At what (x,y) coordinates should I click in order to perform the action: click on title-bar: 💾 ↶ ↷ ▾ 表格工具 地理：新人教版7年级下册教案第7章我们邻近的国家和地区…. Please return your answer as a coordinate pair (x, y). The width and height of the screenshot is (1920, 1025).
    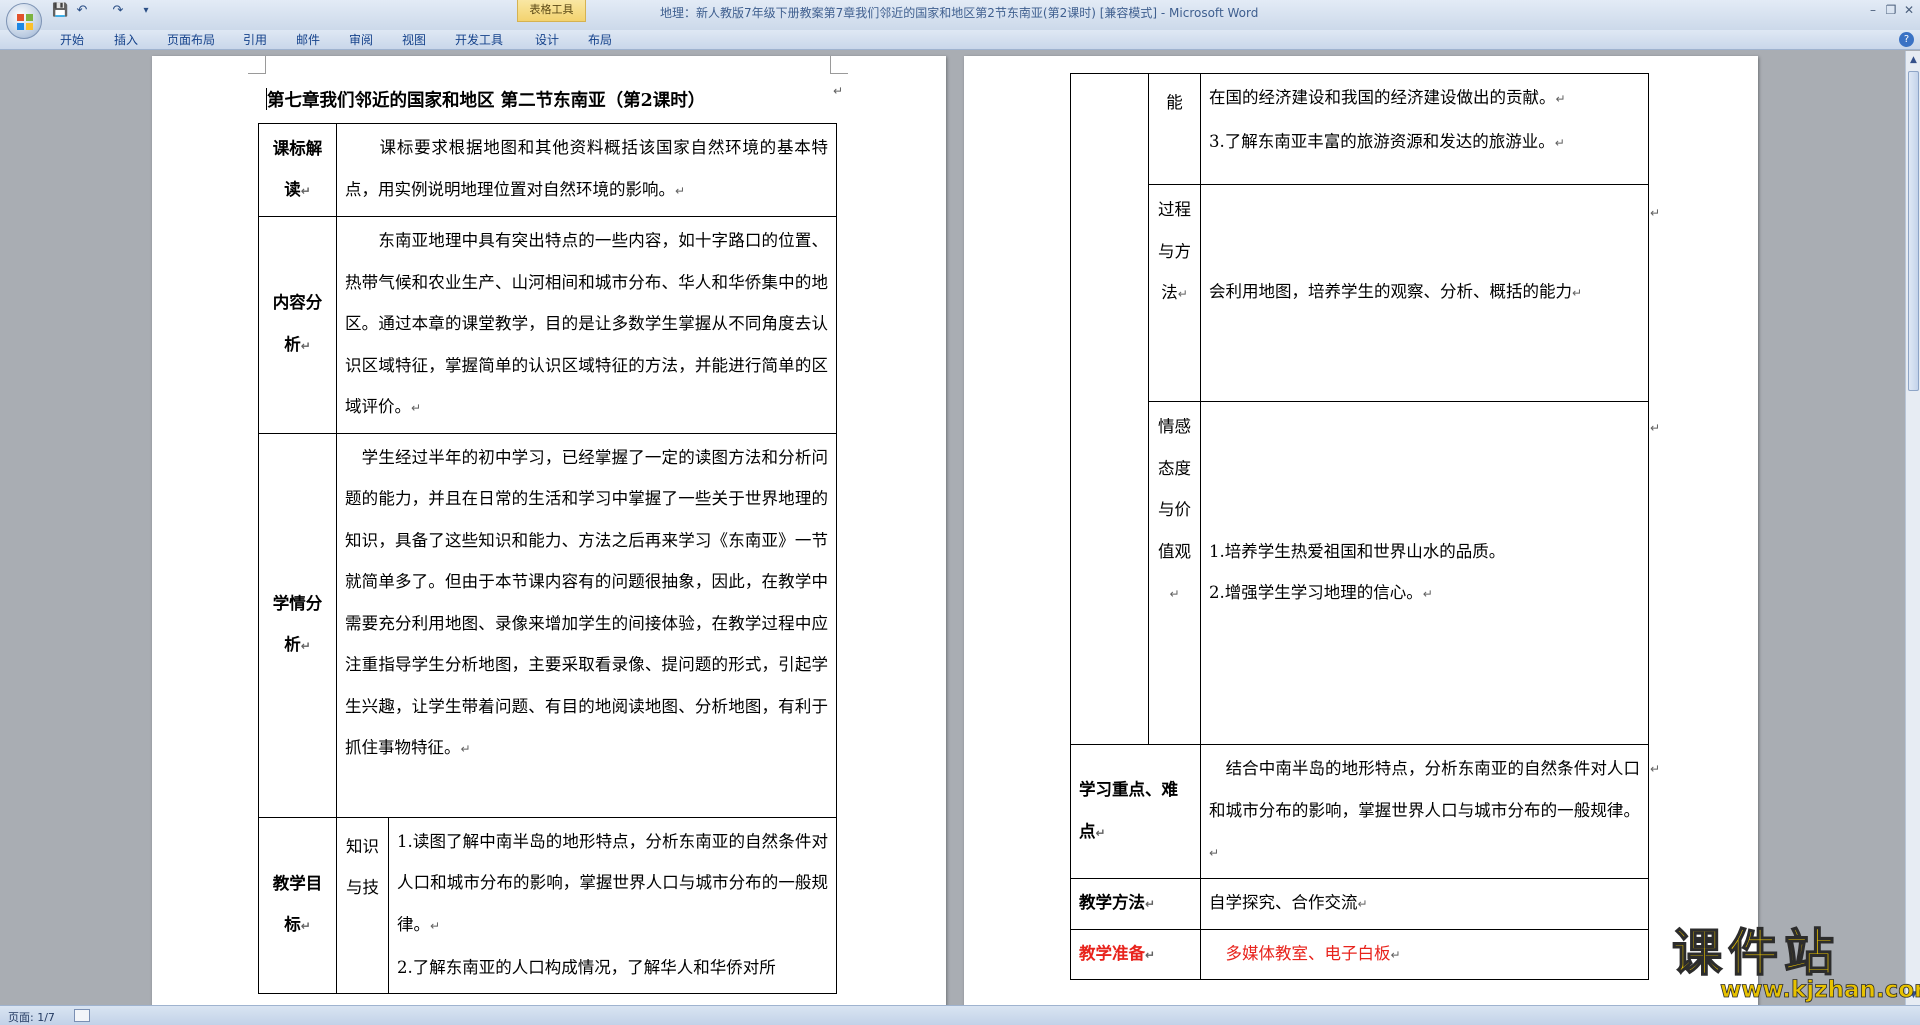
    Looking at the image, I should click on (960, 19).